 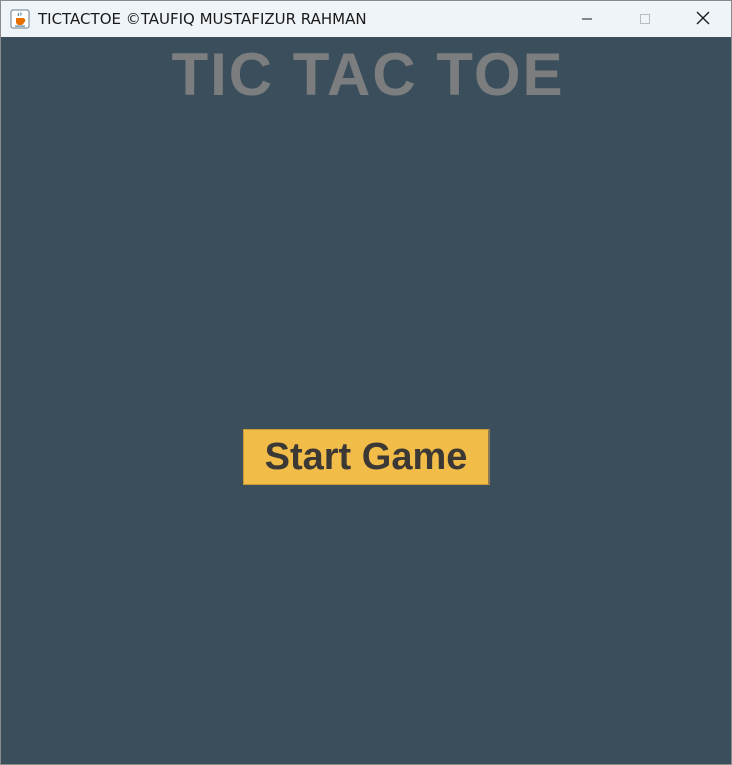 What do you see at coordinates (368, 74) in the screenshot?
I see `game-title: TIC TAC TOE` at bounding box center [368, 74].